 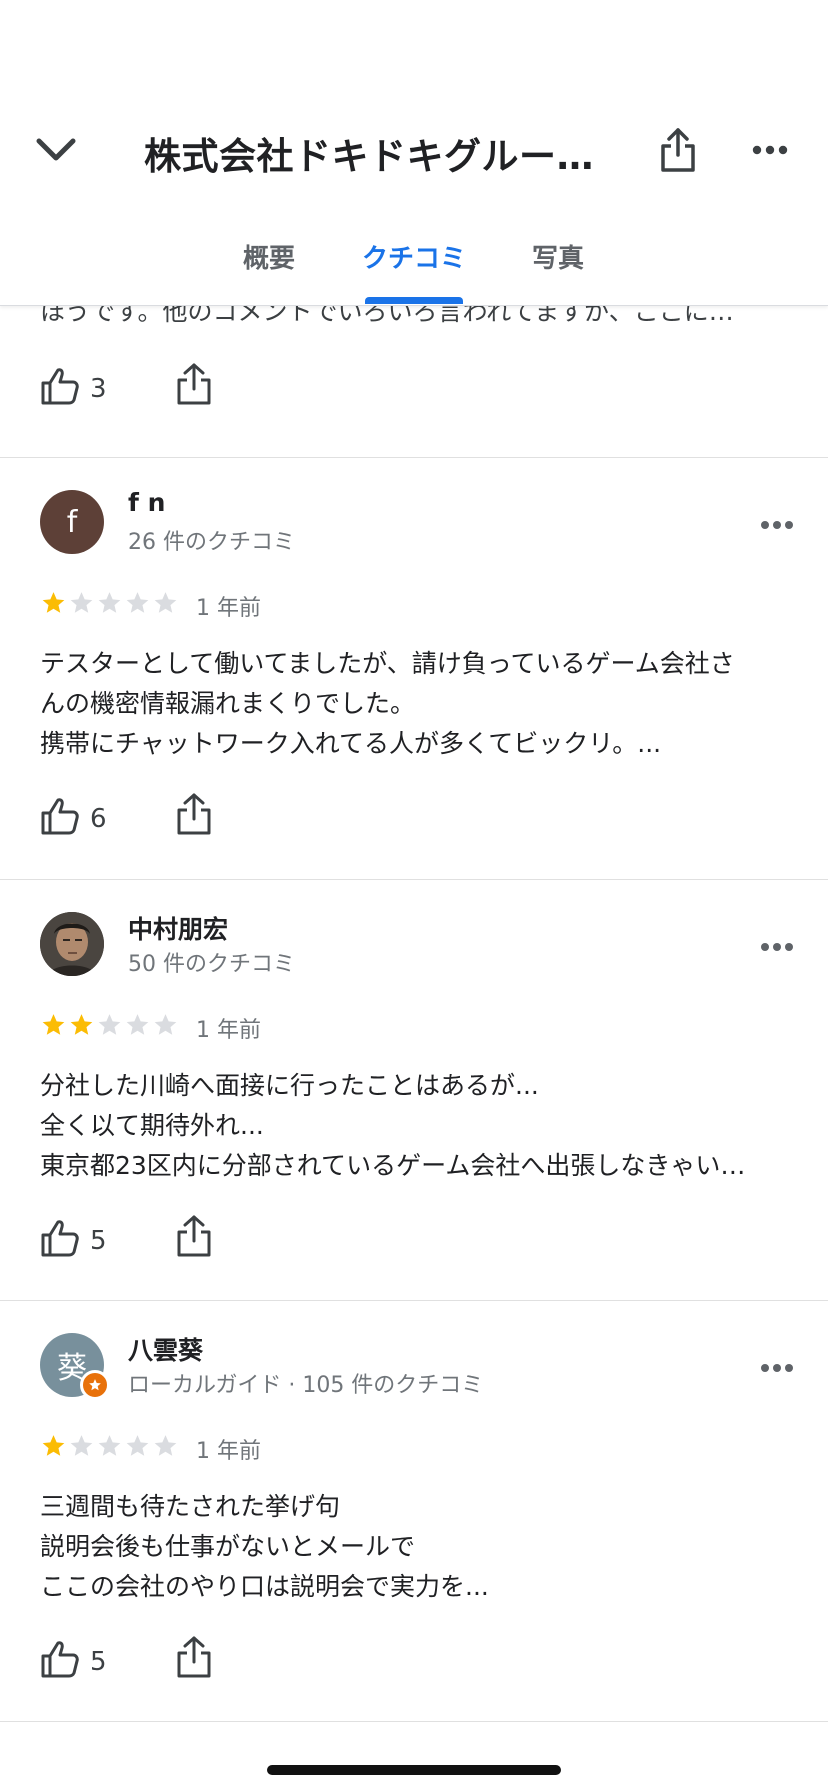 I want to click on like-count: 6, so click(x=98, y=819).